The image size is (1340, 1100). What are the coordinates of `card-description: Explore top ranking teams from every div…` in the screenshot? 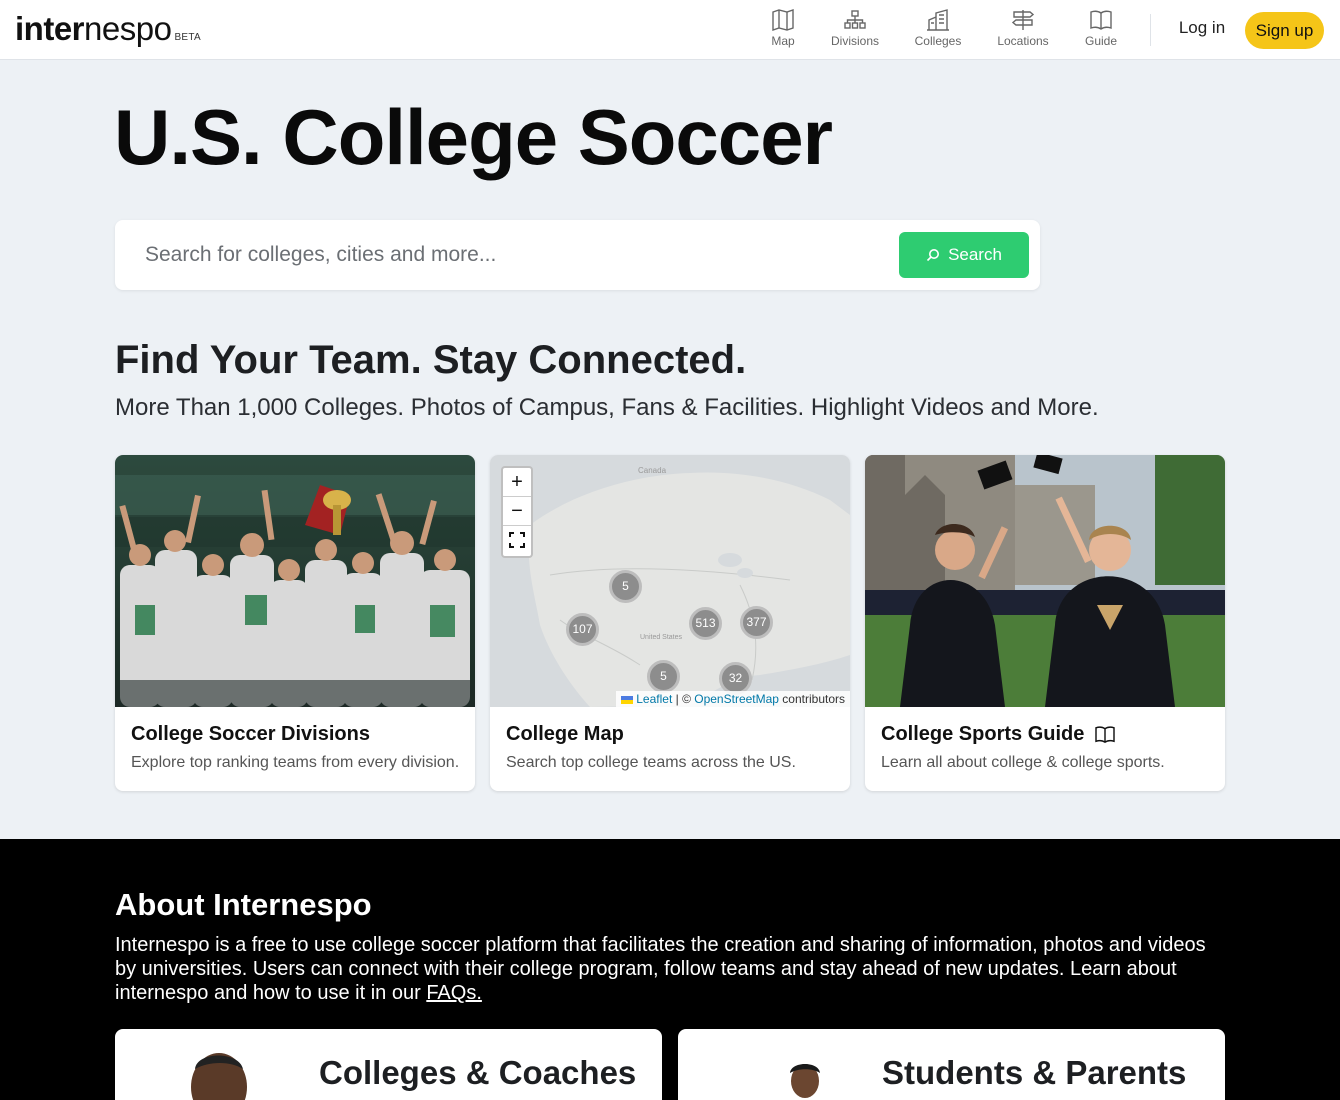 It's located at (295, 762).